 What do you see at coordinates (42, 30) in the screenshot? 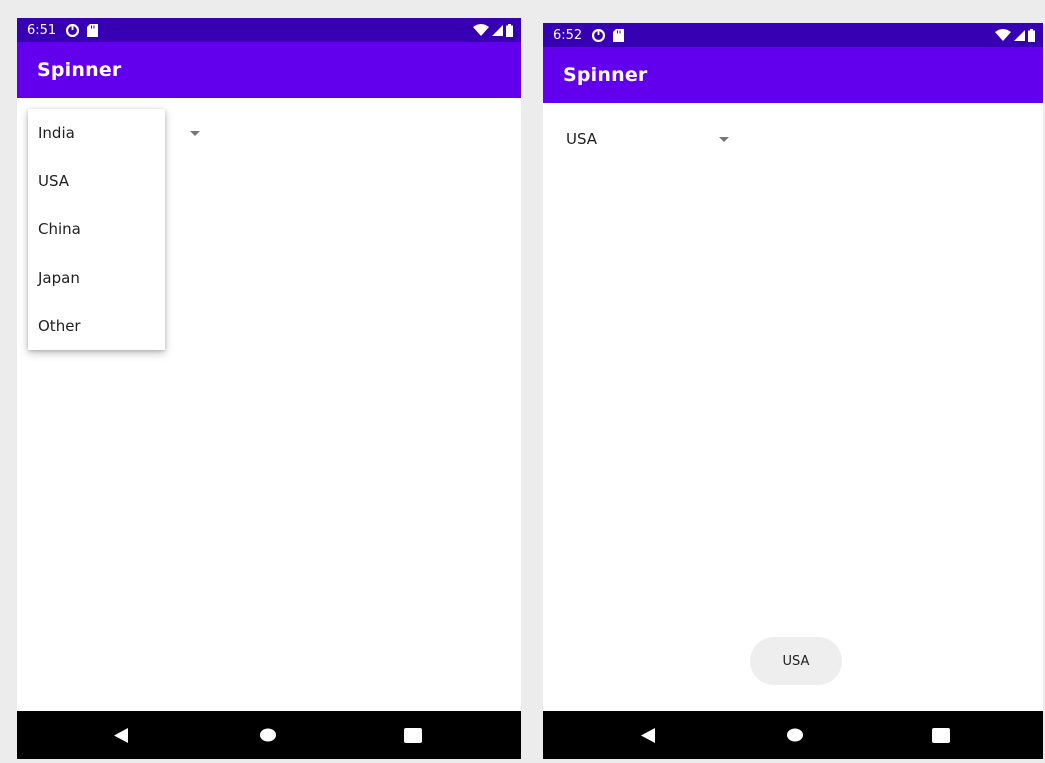
I see `status-time: 6:51` at bounding box center [42, 30].